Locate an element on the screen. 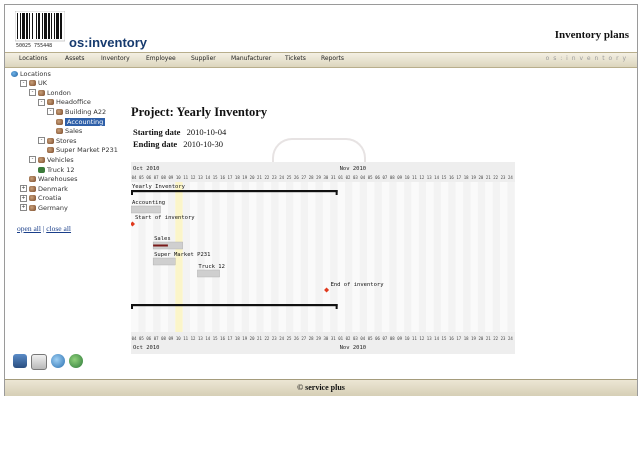 This screenshot has height=449, width=640. tree-node-label: UK is located at coordinates (42, 83).